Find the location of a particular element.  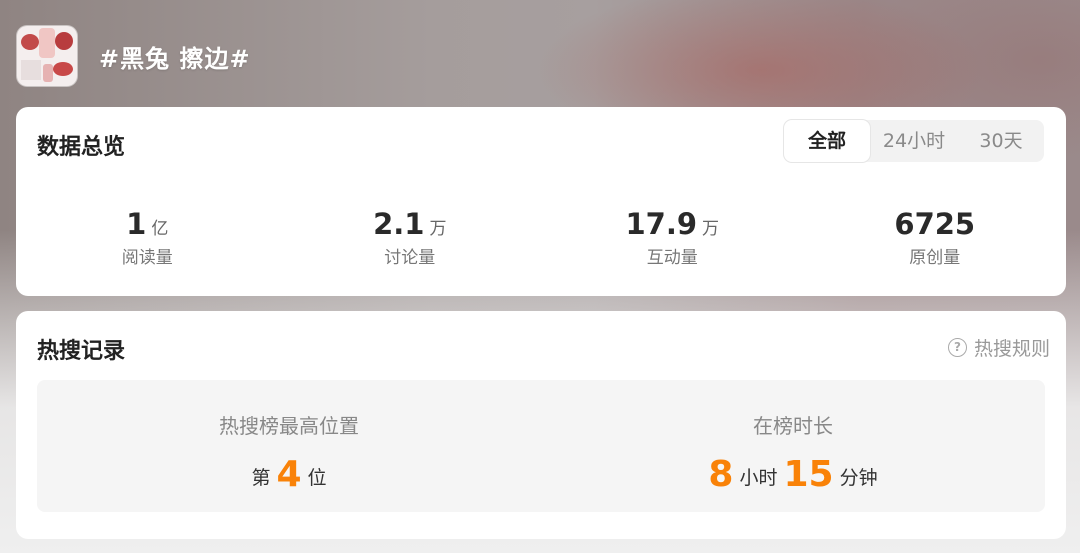

stat-value: 1 is located at coordinates (136, 224).